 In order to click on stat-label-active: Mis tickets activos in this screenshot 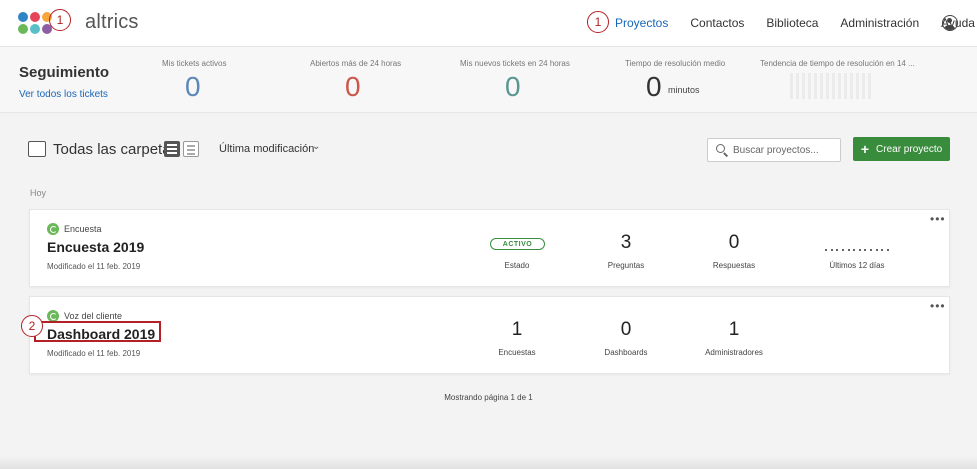, I will do `click(194, 63)`.